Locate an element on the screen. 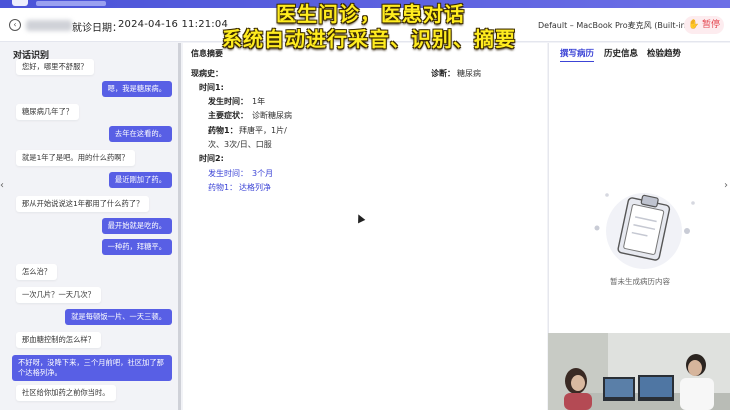  app-title-blurred is located at coordinates (71, 3).